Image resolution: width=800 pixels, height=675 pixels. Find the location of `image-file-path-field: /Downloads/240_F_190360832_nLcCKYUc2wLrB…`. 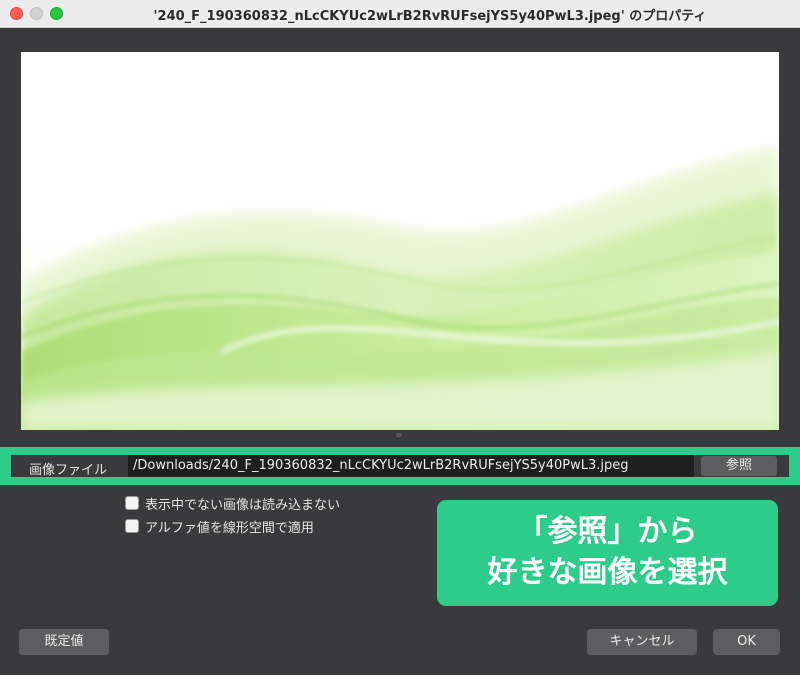

image-file-path-field: /Downloads/240_F_190360832_nLcCKYUc2wLrB… is located at coordinates (411, 466).